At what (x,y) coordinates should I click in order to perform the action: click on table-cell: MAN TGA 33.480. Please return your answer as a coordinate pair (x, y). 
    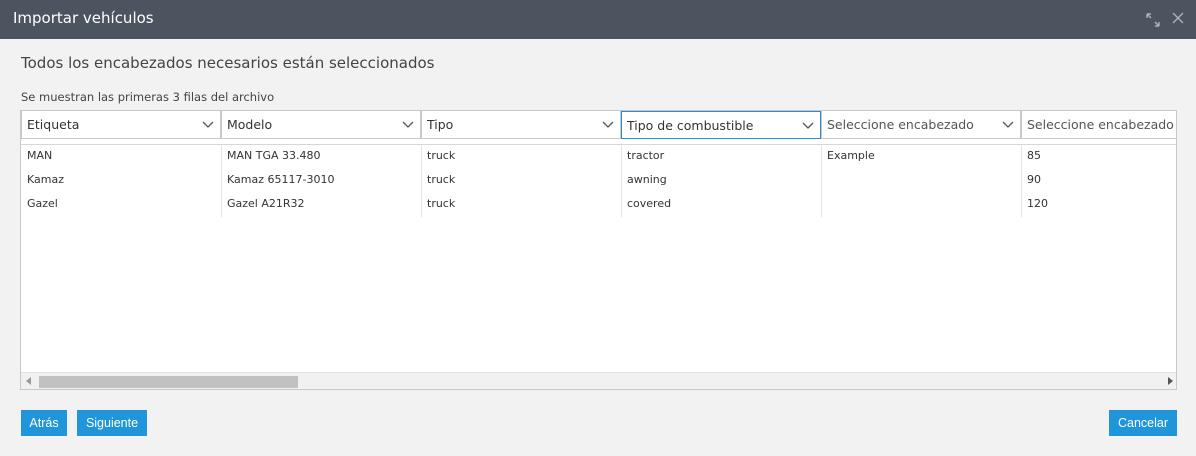
    Looking at the image, I should click on (274, 155).